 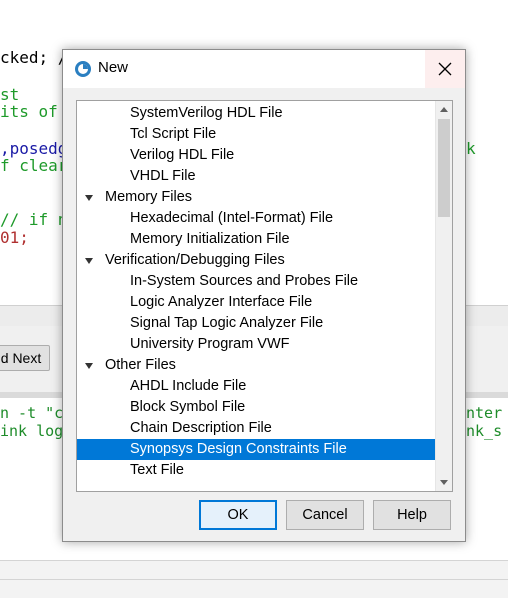 What do you see at coordinates (444, 109) in the screenshot?
I see `scroll-up-arrow-icon` at bounding box center [444, 109].